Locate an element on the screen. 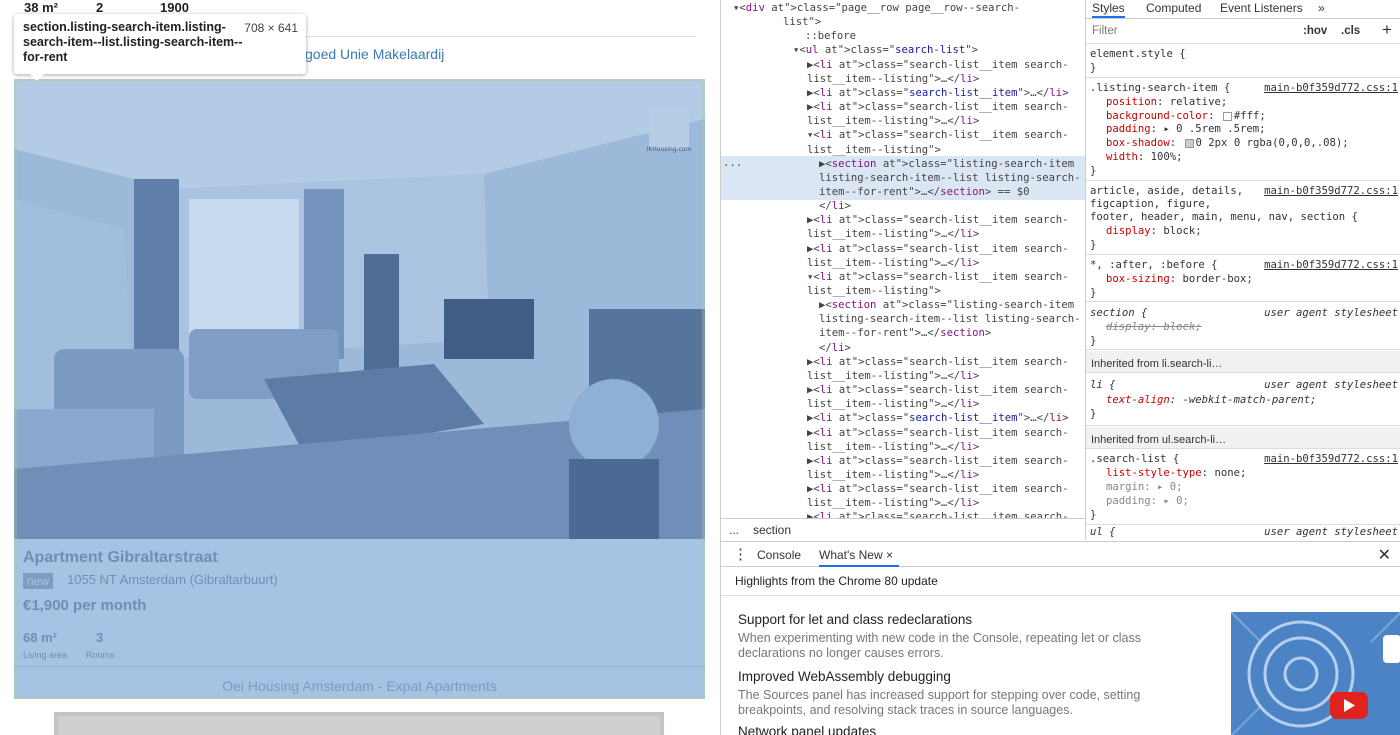 The width and height of the screenshot is (1400, 735). prev-agent-link: goed Unie Makelaardij is located at coordinates (374, 54).